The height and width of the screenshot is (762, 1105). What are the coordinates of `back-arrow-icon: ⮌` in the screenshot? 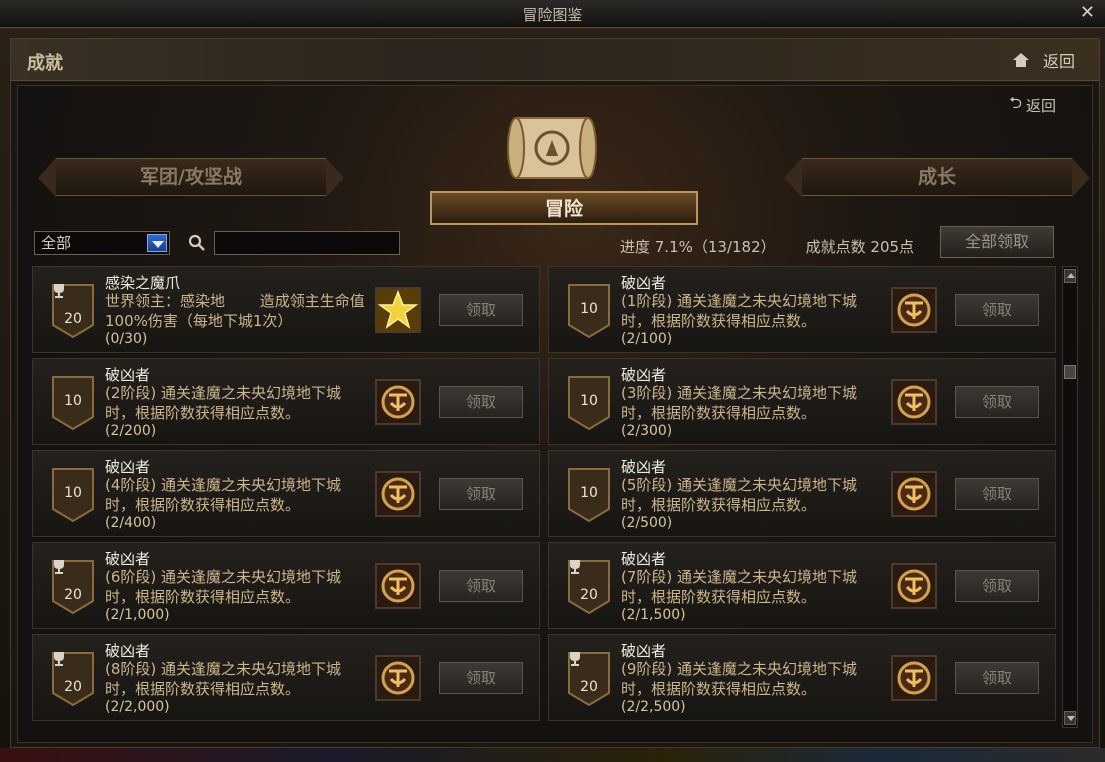 It's located at (1015, 102).